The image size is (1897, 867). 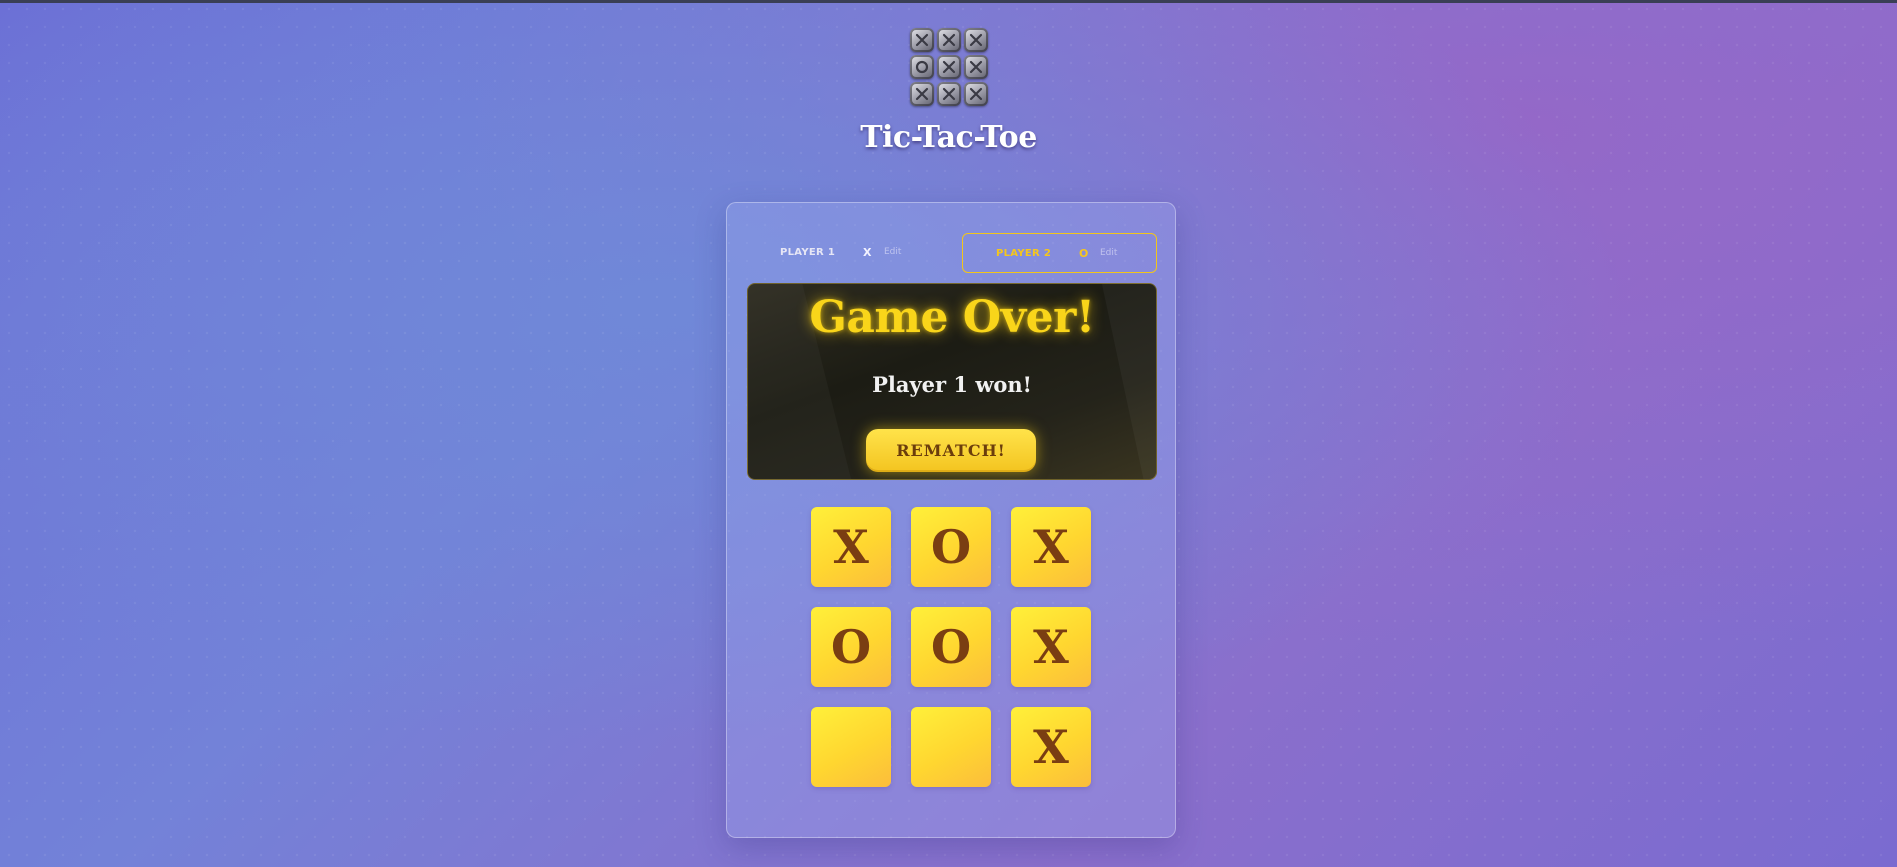 What do you see at coordinates (1084, 253) in the screenshot?
I see `player-2-symbol: O` at bounding box center [1084, 253].